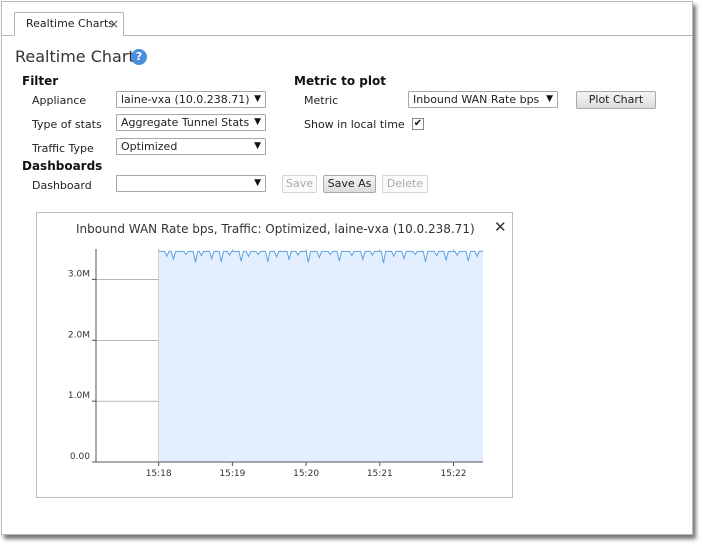 This screenshot has width=701, height=543. What do you see at coordinates (476, 99) in the screenshot?
I see `metric-value: Inbound WAN Rate bps` at bounding box center [476, 99].